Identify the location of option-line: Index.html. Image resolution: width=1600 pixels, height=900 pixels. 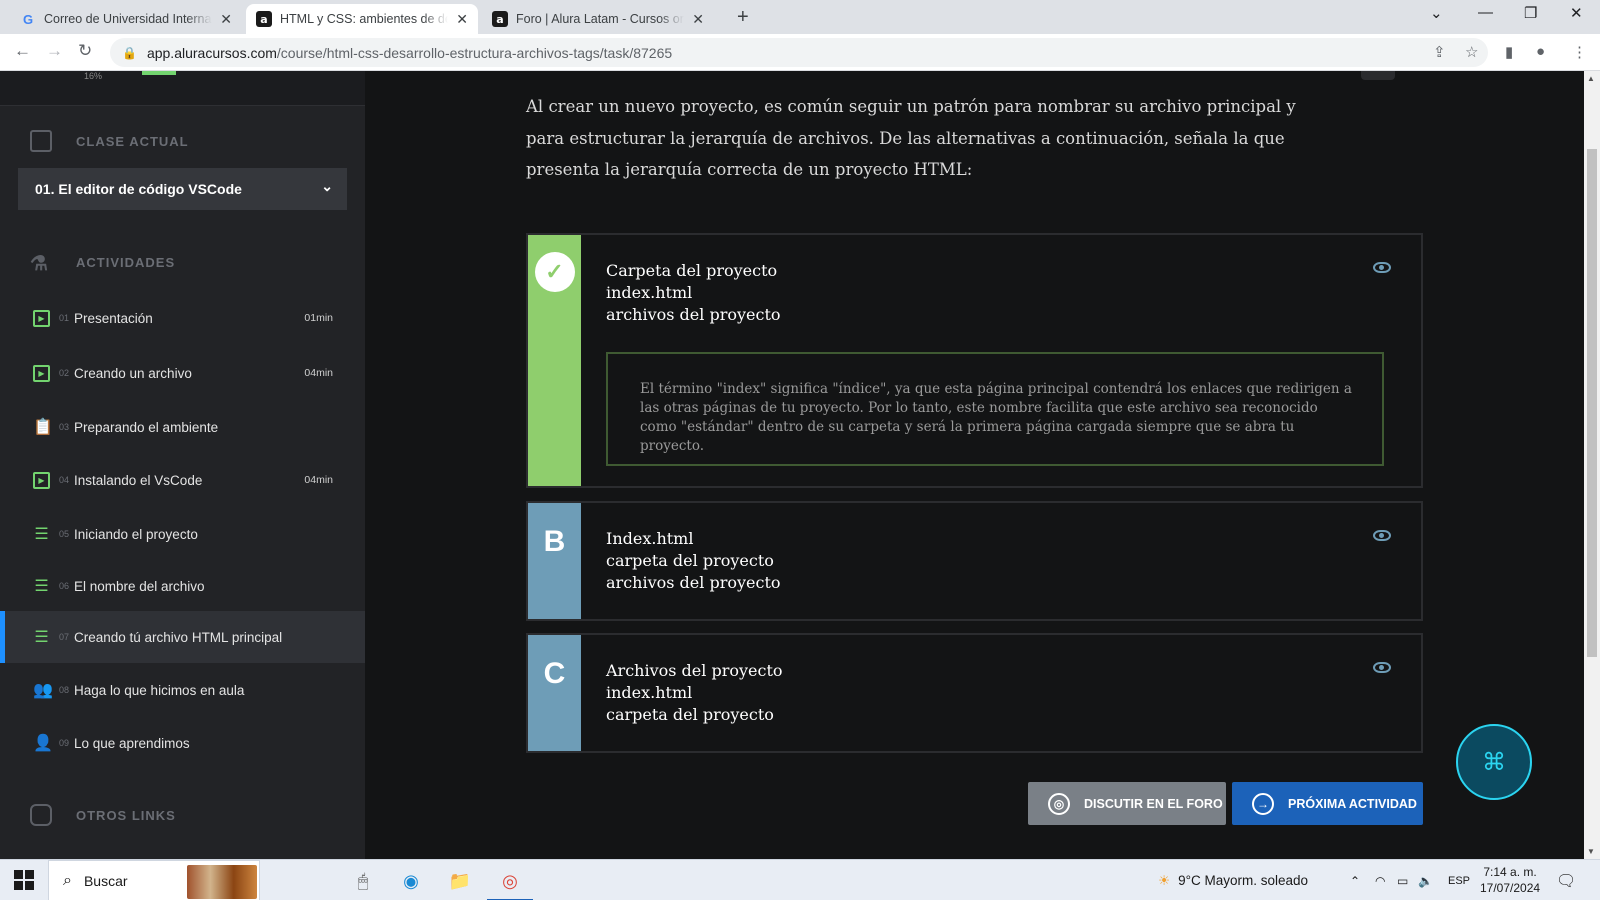
(650, 538).